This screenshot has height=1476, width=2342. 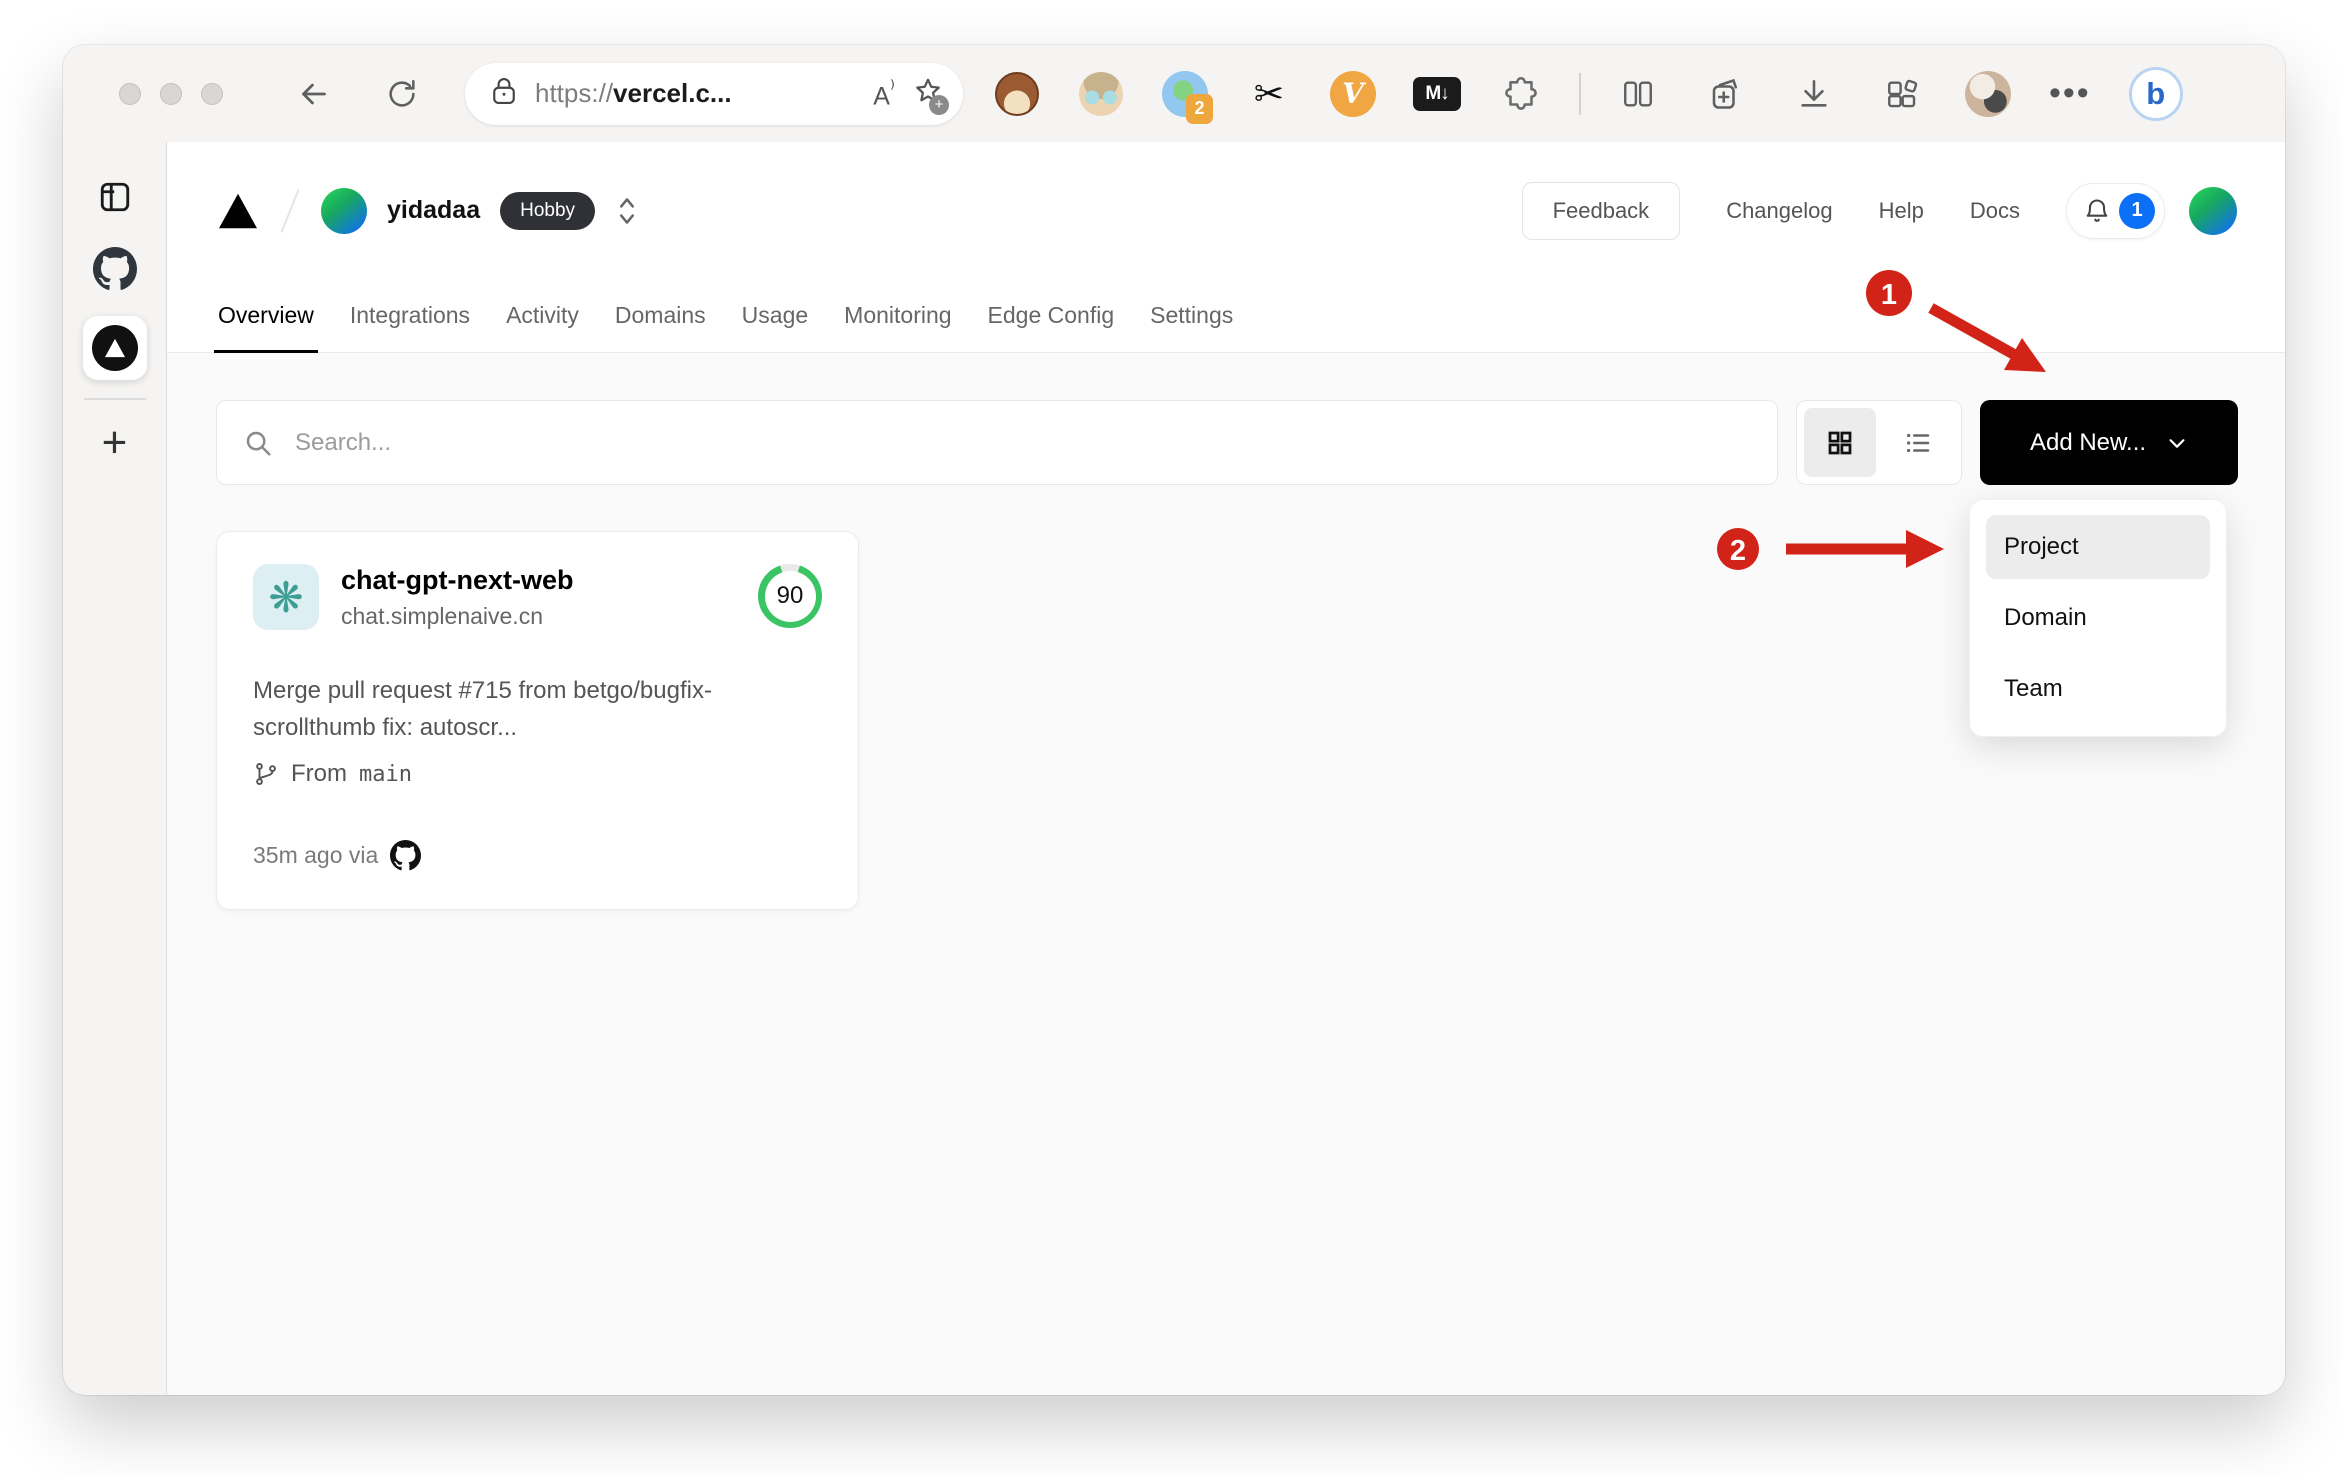 What do you see at coordinates (1988, 93) in the screenshot?
I see `browser-profile-avatar` at bounding box center [1988, 93].